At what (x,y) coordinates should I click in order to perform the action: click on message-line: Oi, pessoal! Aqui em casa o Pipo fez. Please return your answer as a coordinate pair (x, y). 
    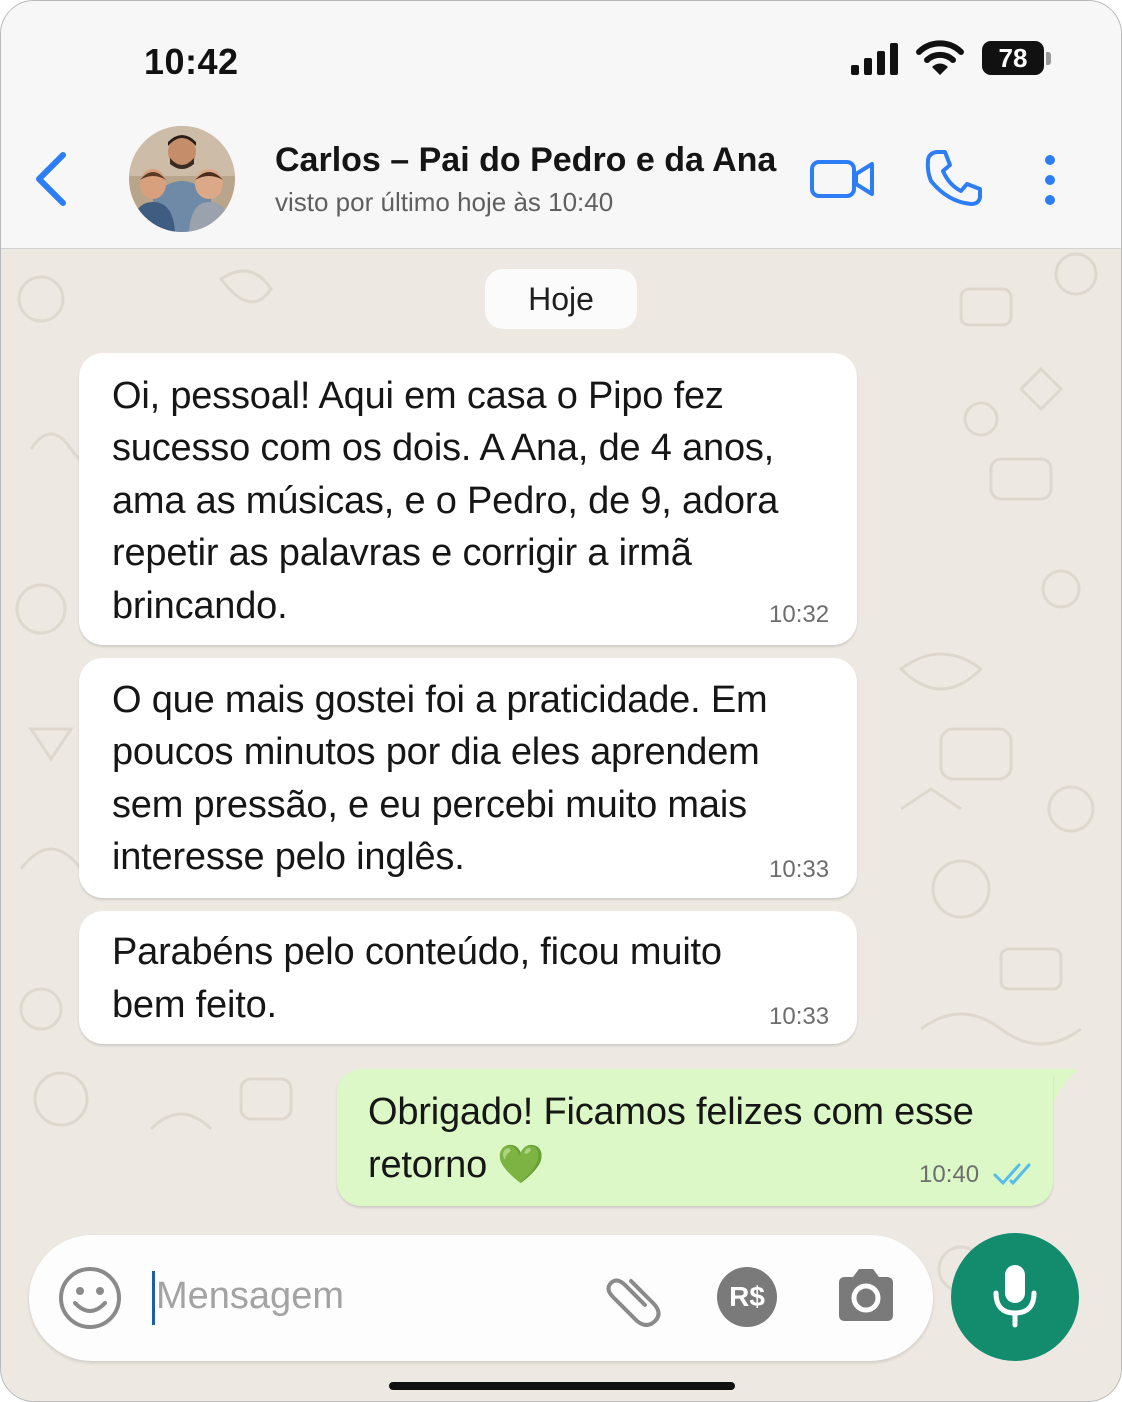
    Looking at the image, I should click on (418, 396).